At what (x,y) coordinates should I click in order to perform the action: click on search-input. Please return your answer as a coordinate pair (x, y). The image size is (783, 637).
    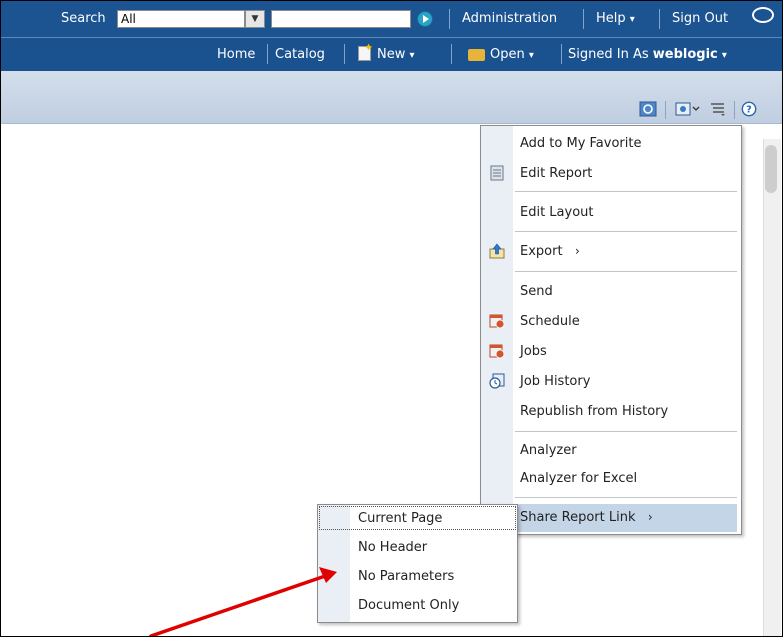
    Looking at the image, I should click on (341, 19).